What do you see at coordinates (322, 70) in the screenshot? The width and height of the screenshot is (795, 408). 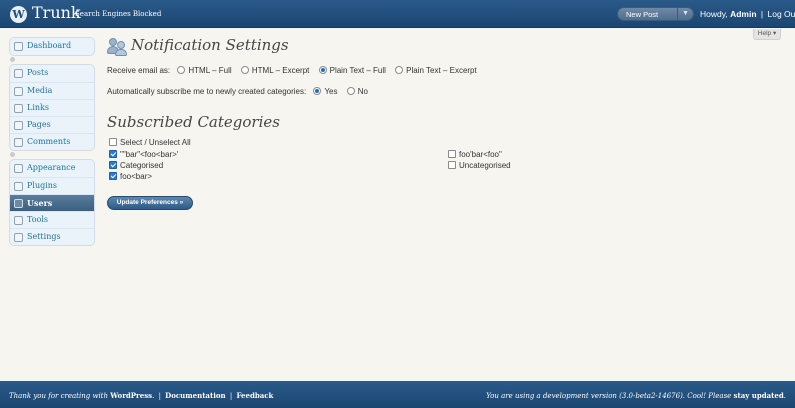 I see `radio-plain-text-full` at bounding box center [322, 70].